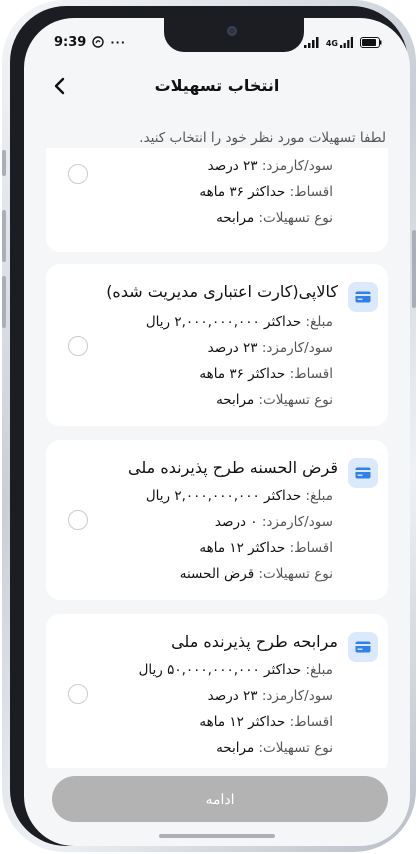  What do you see at coordinates (346, 42) in the screenshot?
I see `signal-2-icon` at bounding box center [346, 42].